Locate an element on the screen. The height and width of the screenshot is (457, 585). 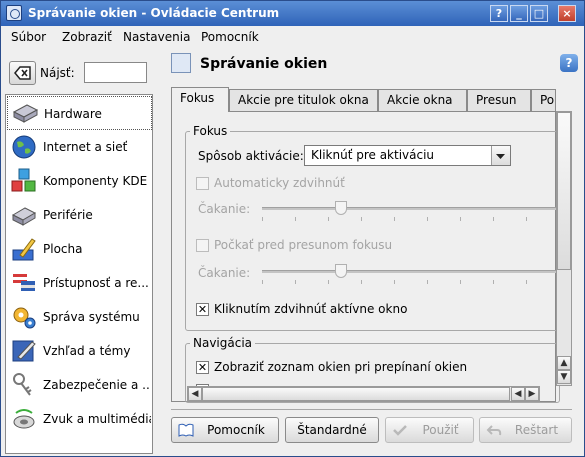
help-button: Pomocník is located at coordinates (225, 430).